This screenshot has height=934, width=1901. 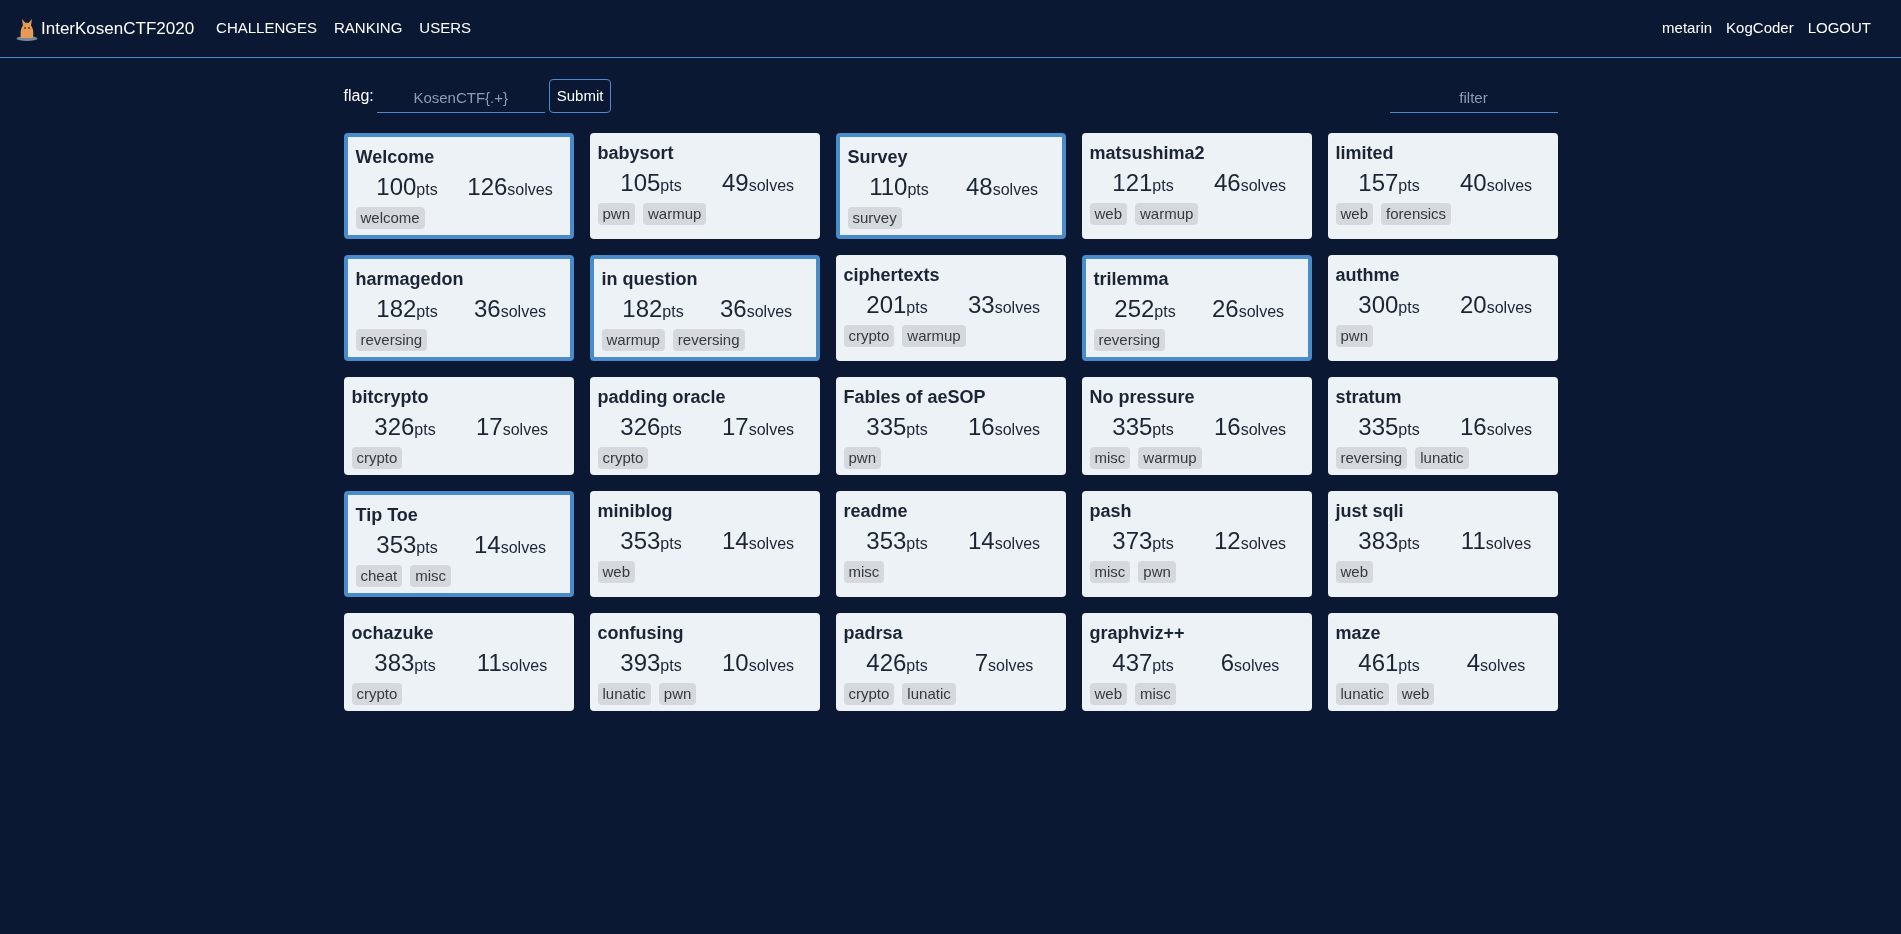 I want to click on nav-link: RANKING, so click(x=368, y=28).